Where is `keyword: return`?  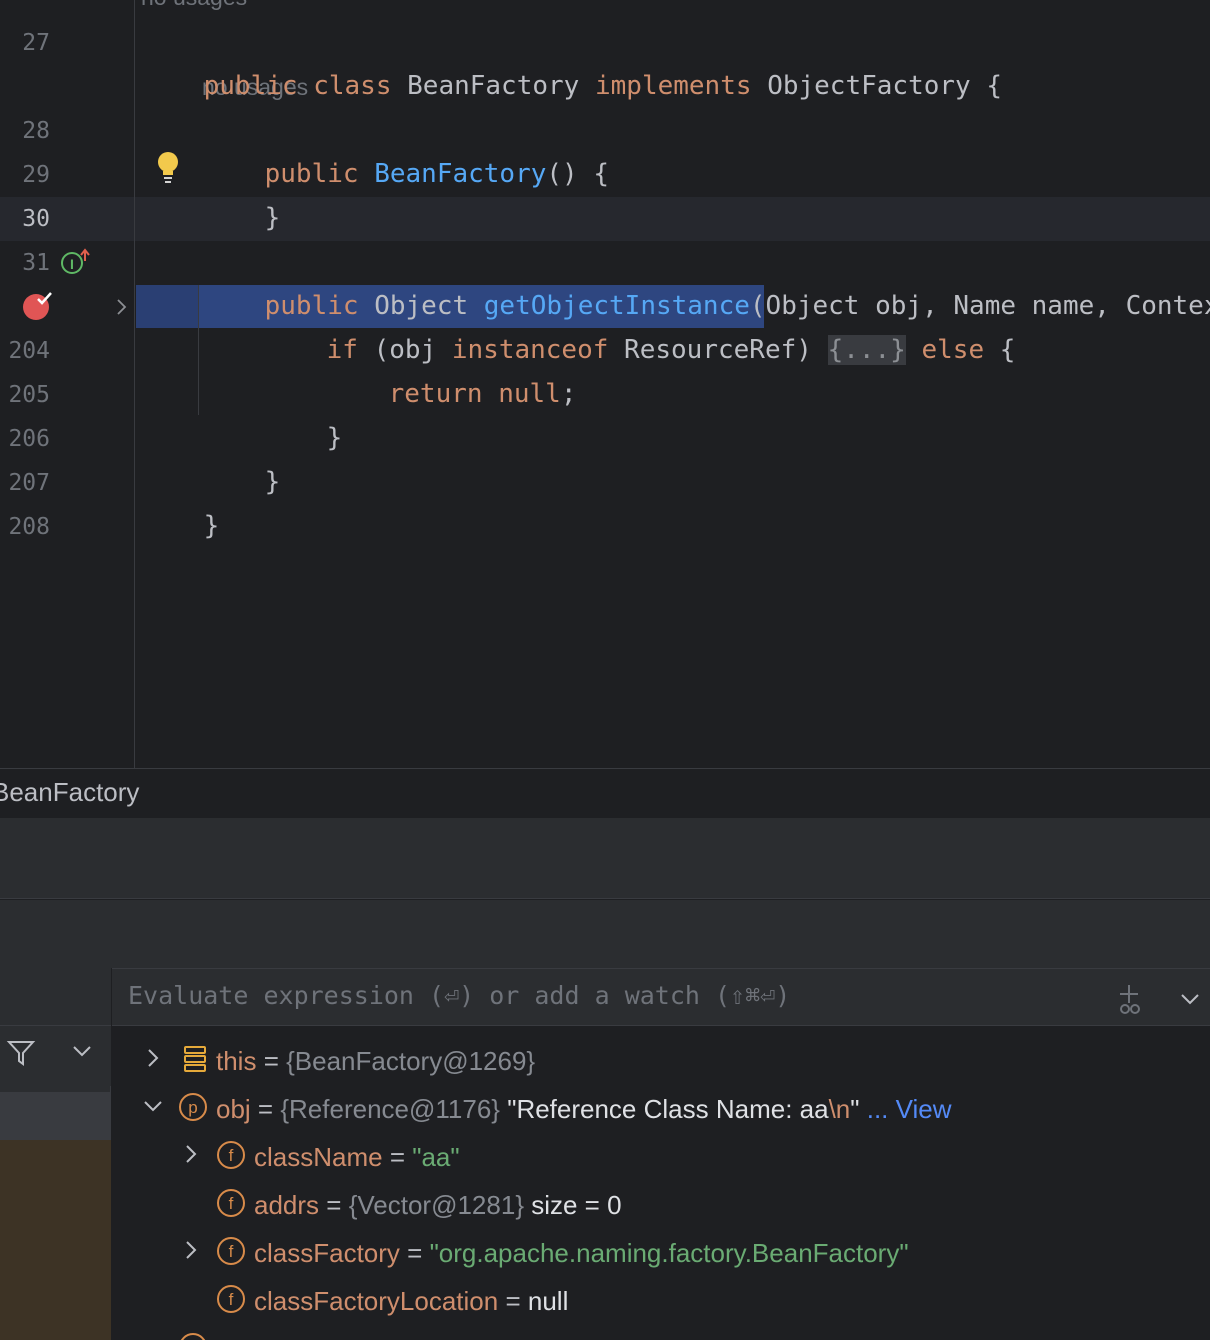 keyword: return is located at coordinates (435, 394).